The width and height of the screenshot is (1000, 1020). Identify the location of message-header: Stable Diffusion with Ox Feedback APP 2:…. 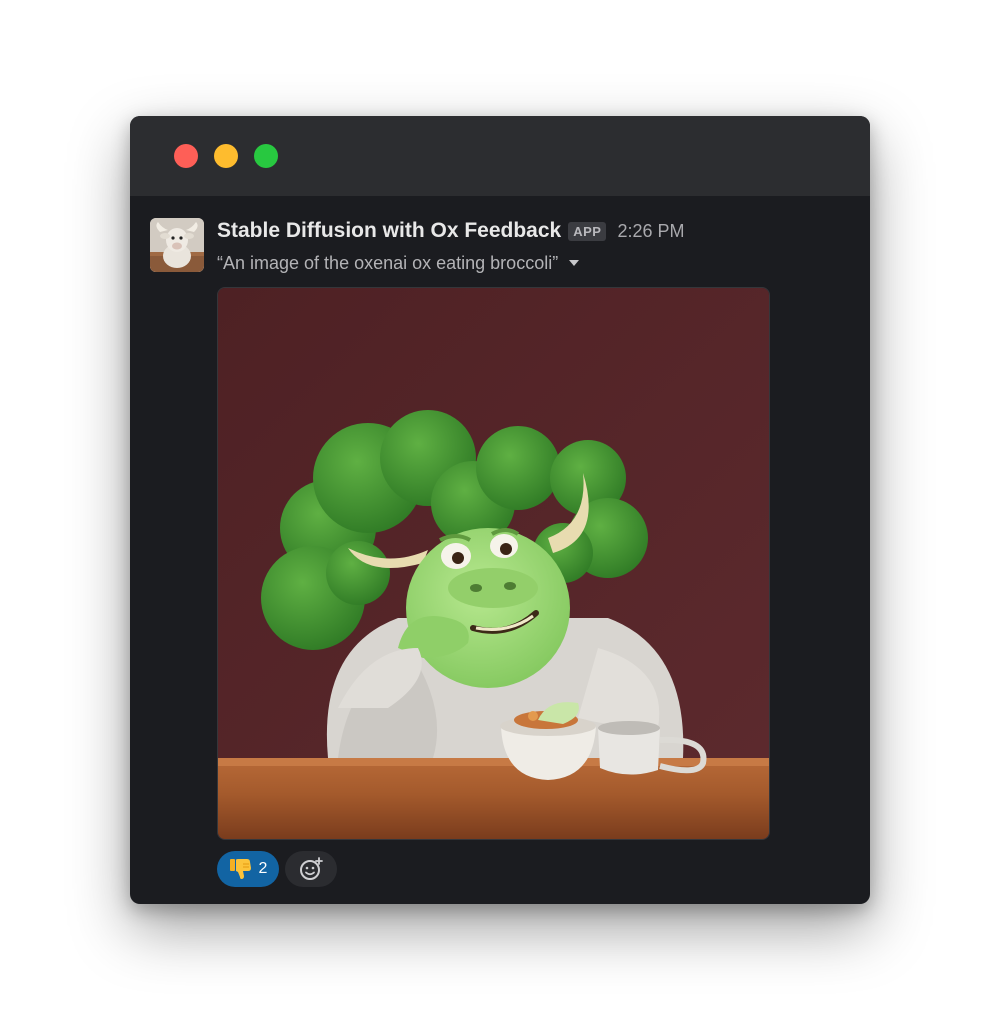
(451, 231).